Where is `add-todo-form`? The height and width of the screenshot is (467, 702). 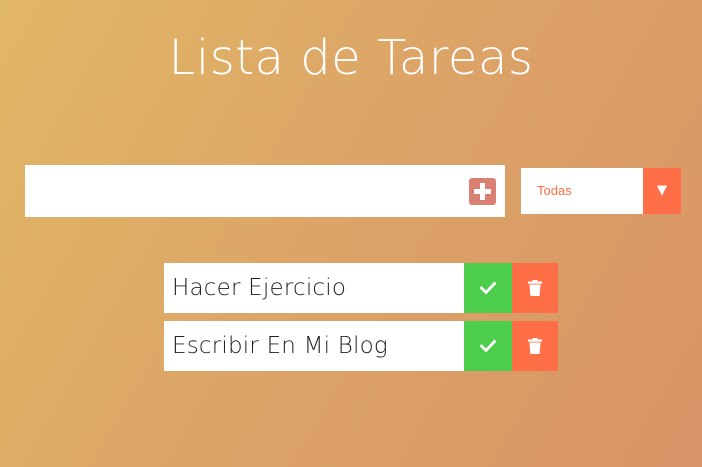
add-todo-form is located at coordinates (265, 191).